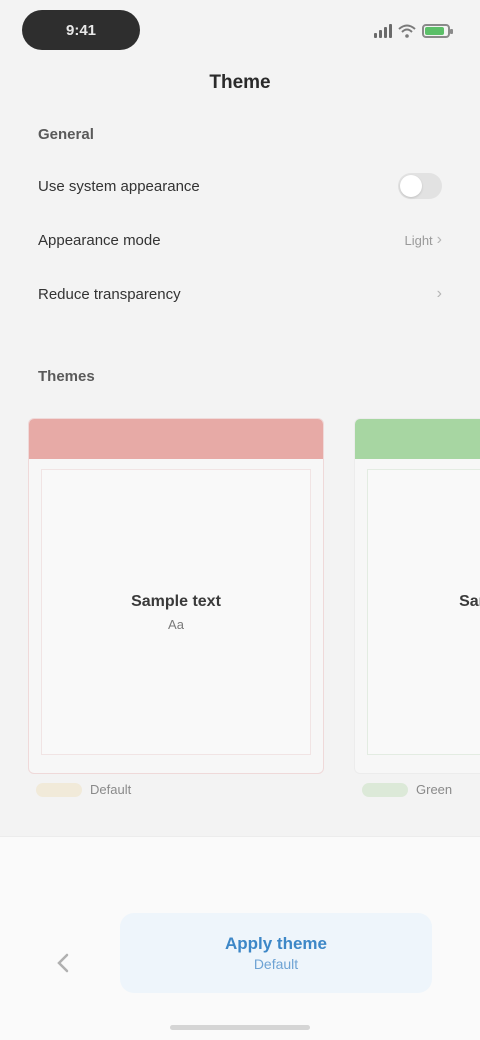  I want to click on setting-label: Appearance mode, so click(99, 240).